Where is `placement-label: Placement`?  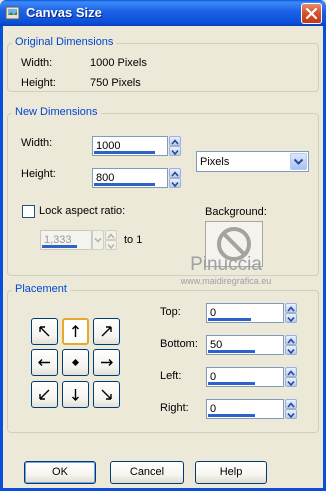
placement-label: Placement is located at coordinates (41, 289).